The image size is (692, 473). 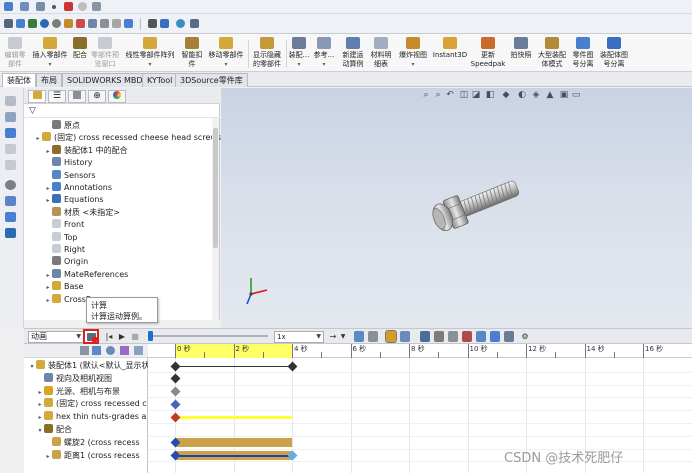 I want to click on assembly-icon, so click(x=8, y=6).